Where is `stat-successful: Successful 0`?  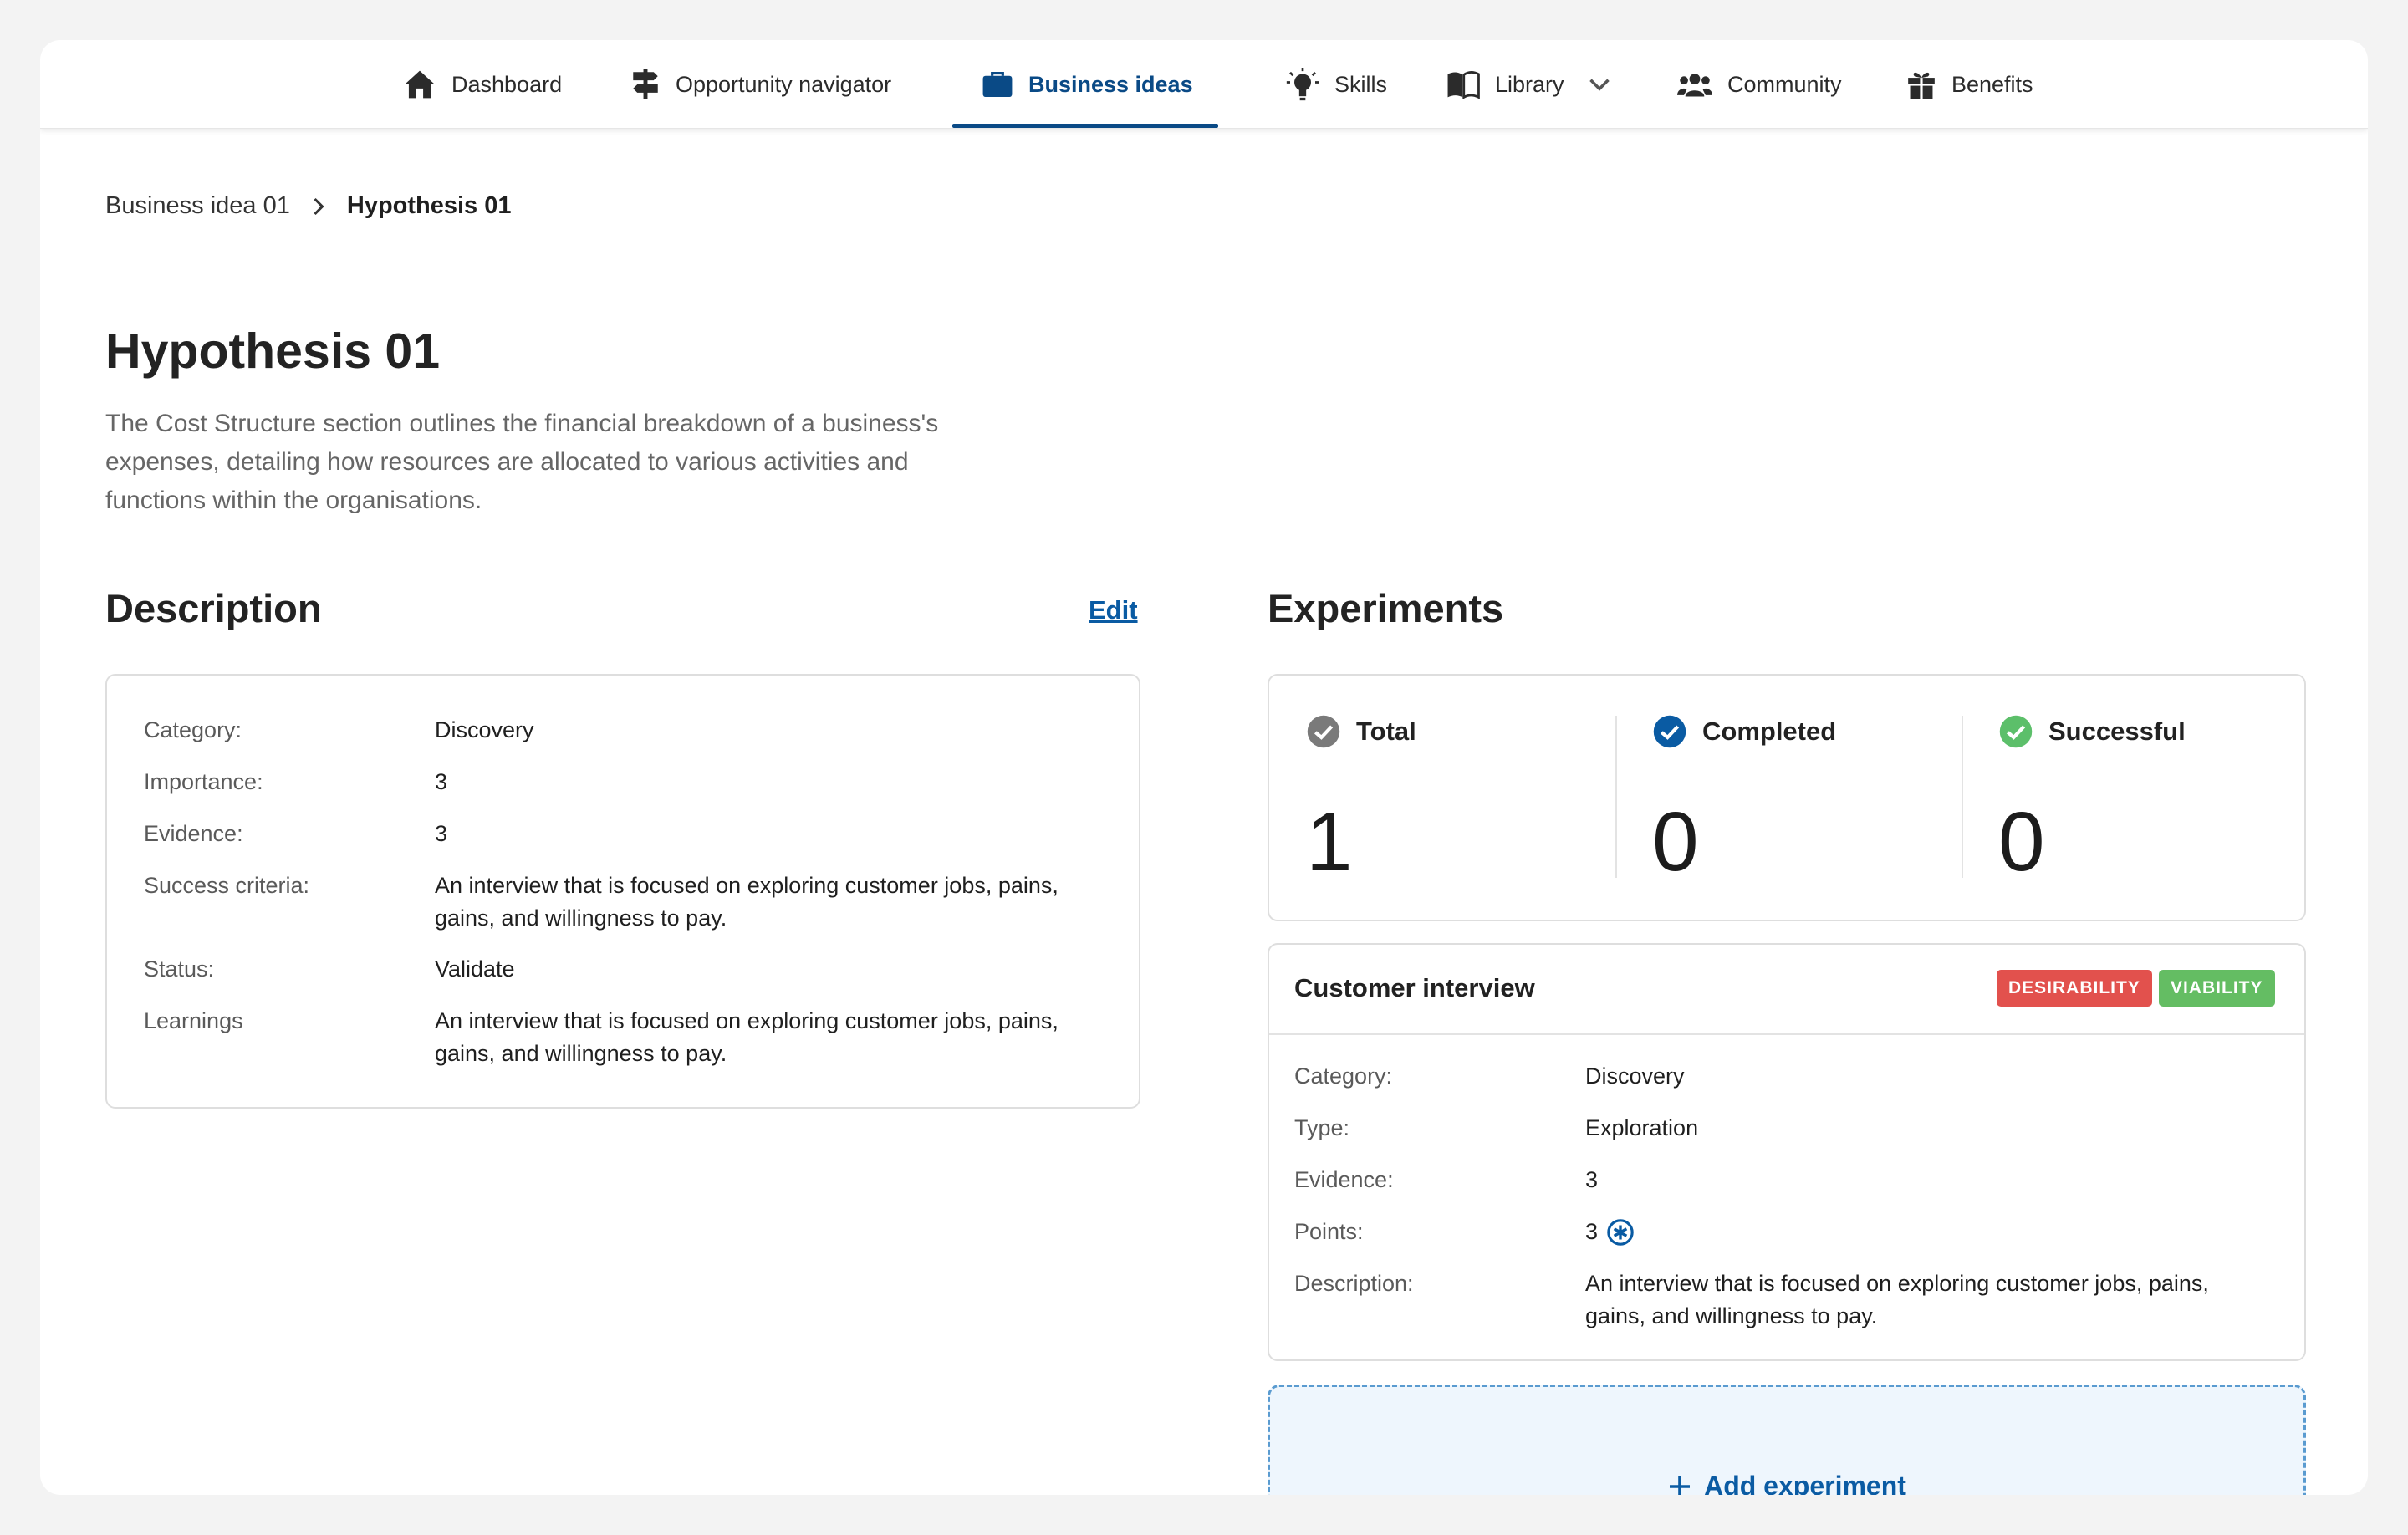 stat-successful: Successful 0 is located at coordinates (2092, 801).